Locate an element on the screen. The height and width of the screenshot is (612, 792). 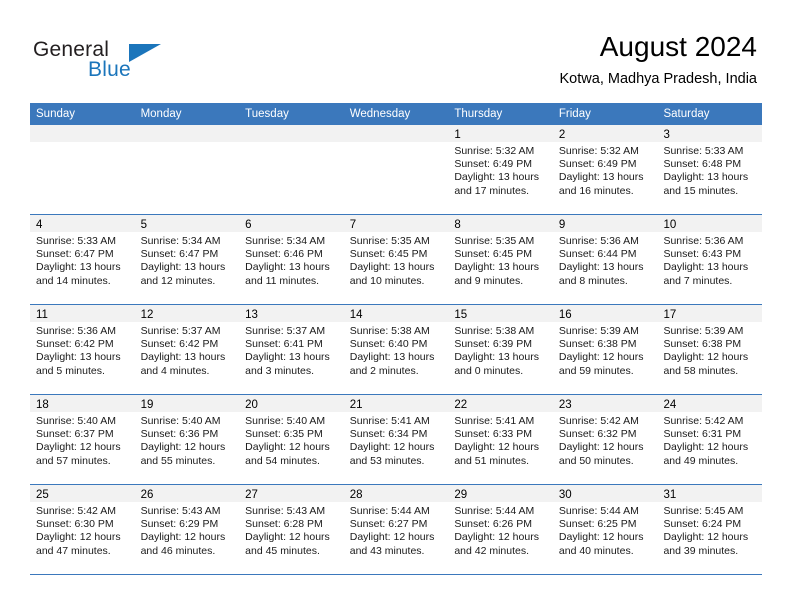
day-number-bar: 7 is located at coordinates (396, 223).